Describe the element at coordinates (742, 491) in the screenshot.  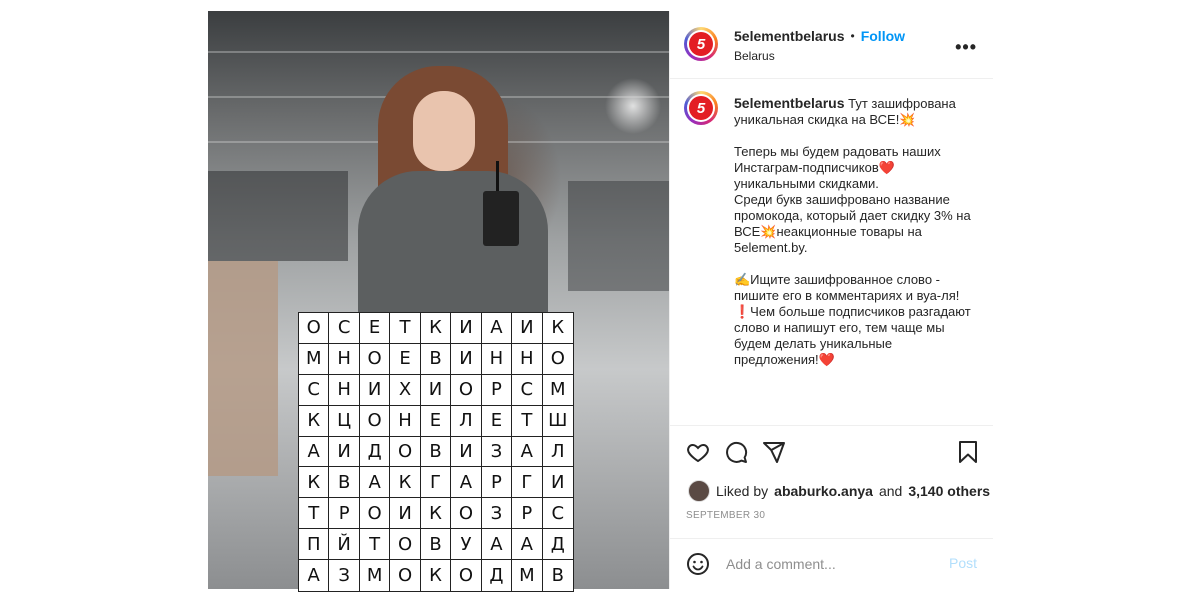
I see `likes-prefix: Liked by` at that location.